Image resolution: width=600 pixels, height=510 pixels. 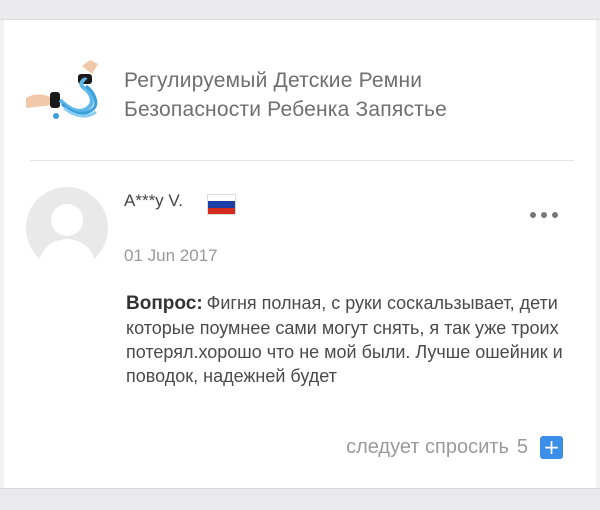 What do you see at coordinates (62, 89) in the screenshot?
I see `child-wrist-harness-image` at bounding box center [62, 89].